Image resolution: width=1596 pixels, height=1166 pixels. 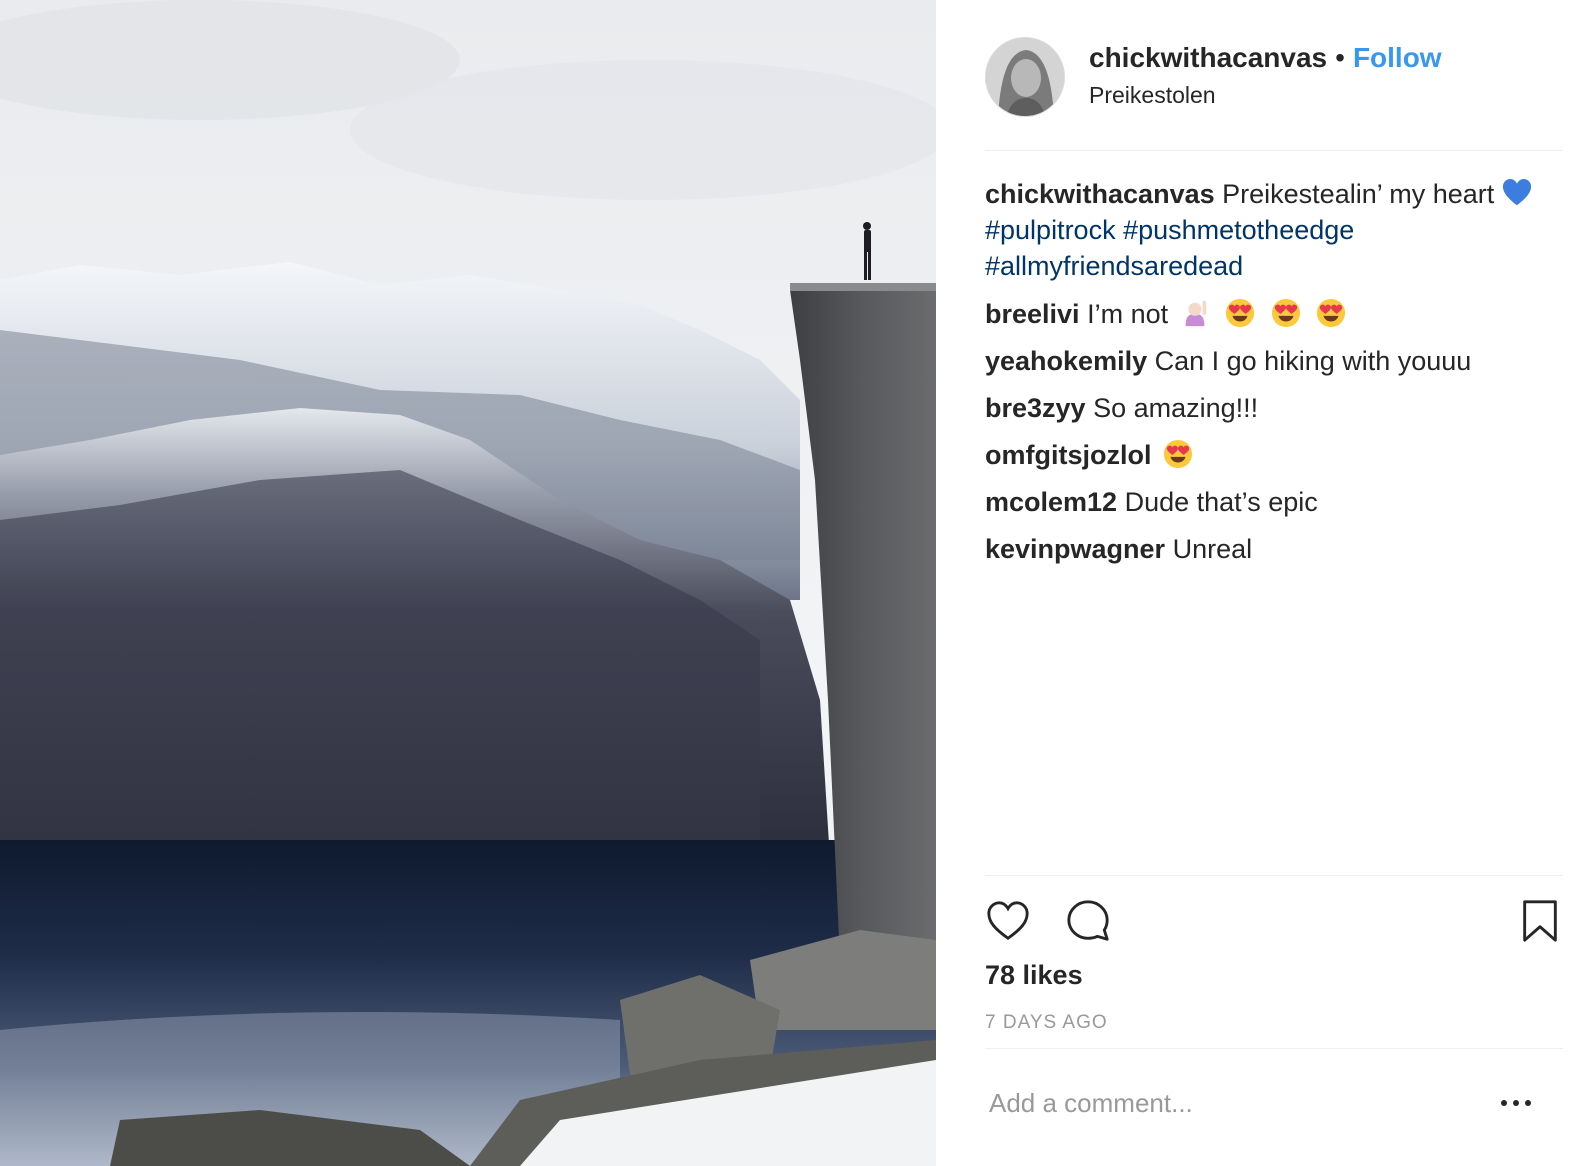 I want to click on comment-item: breelivi I’m not, so click(x=1274, y=314).